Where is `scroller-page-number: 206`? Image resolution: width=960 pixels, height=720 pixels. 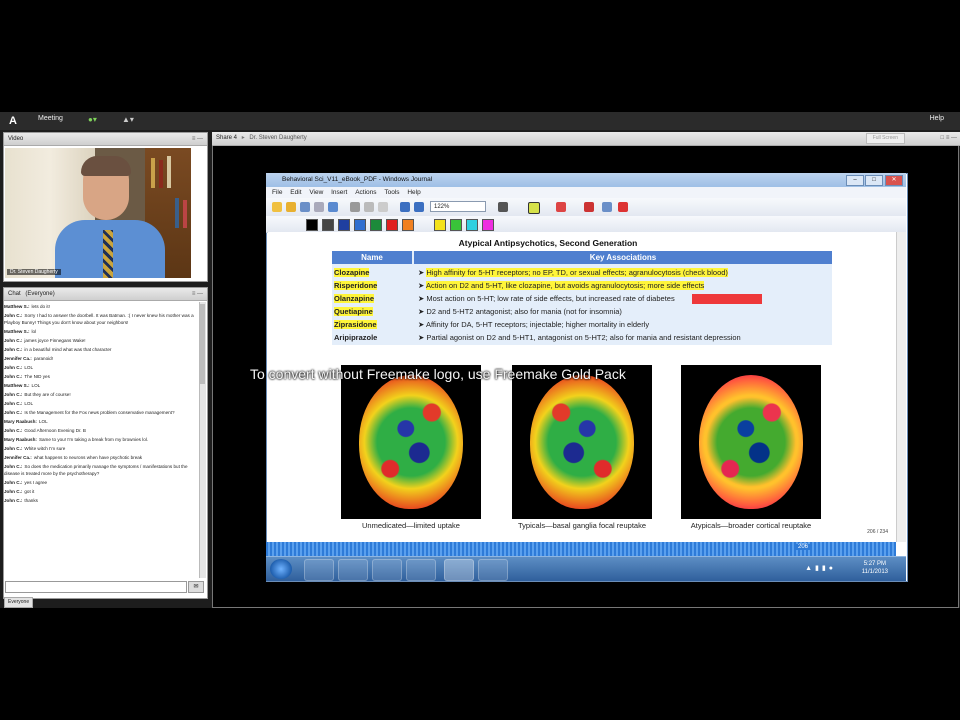
scroller-page-number: 206 is located at coordinates (803, 547).